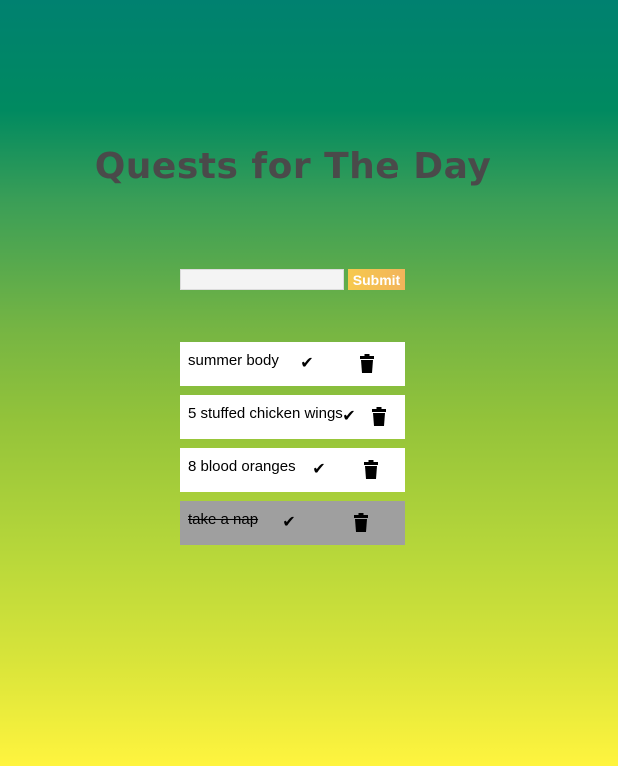  Describe the element at coordinates (376, 279) in the screenshot. I see `submit-button: Submit` at that location.